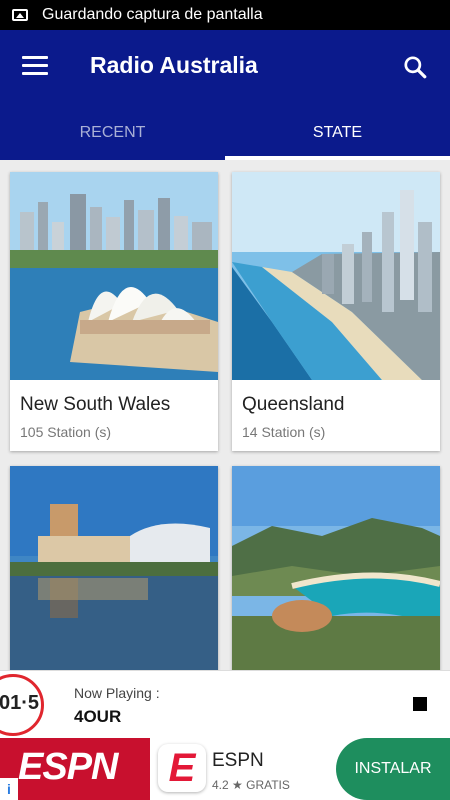 This screenshot has width=450, height=800. What do you see at coordinates (117, 693) in the screenshot?
I see `now-playing-label: Now Playing :` at bounding box center [117, 693].